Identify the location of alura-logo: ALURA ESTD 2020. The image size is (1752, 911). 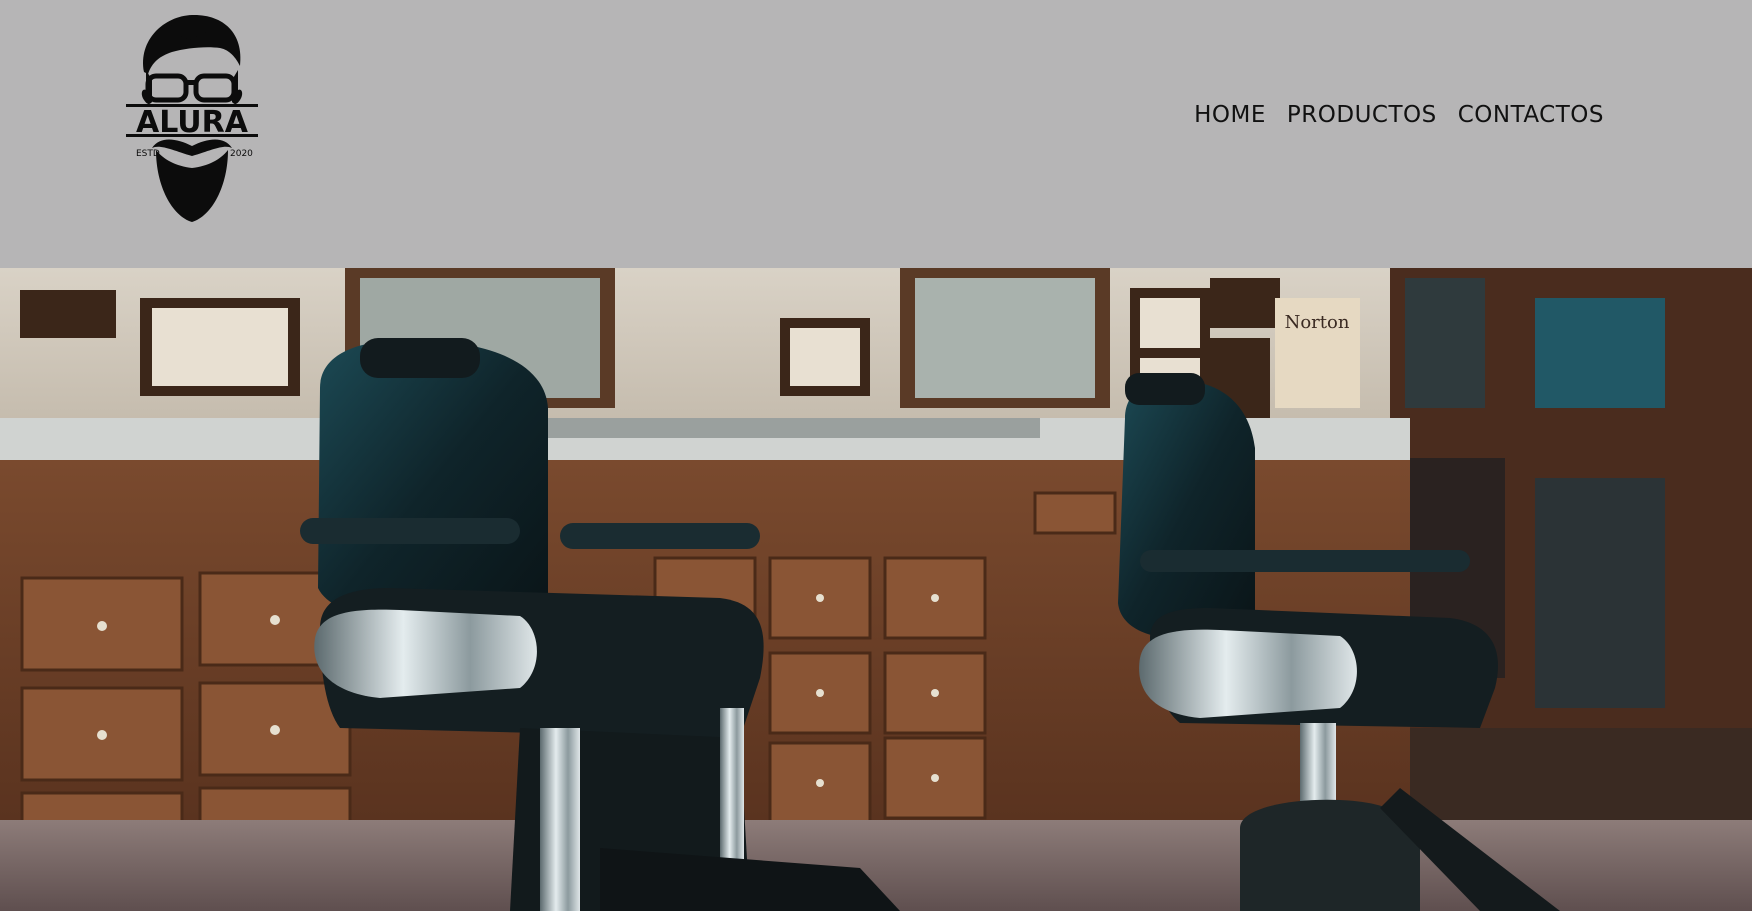
(192, 120).